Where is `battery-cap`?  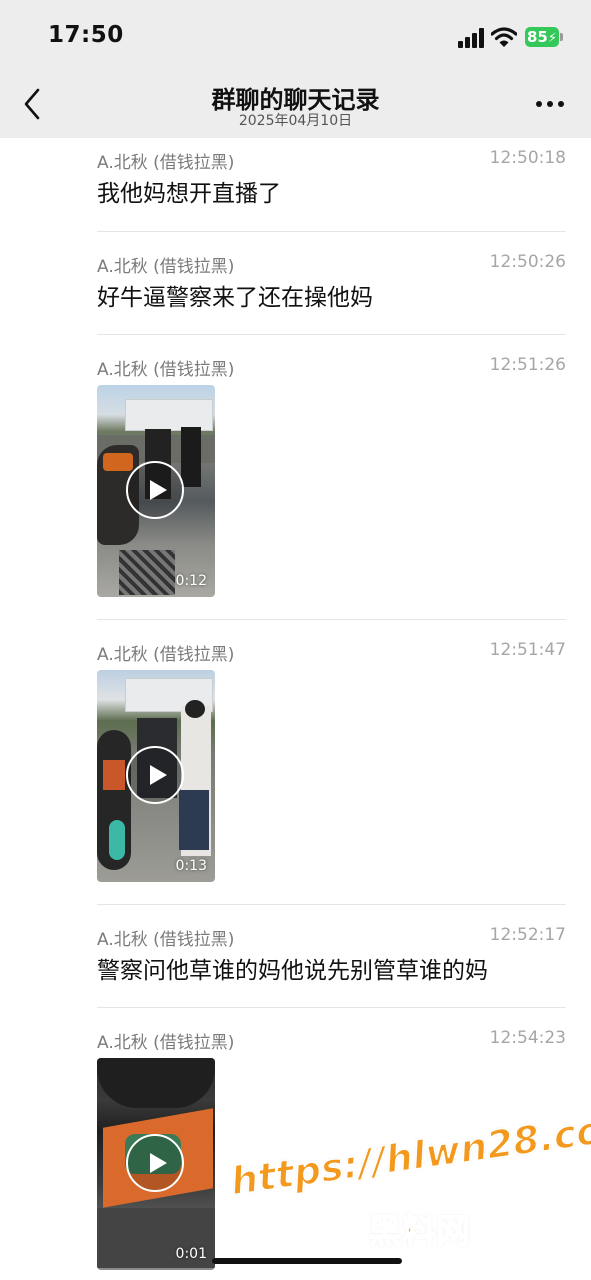
battery-cap is located at coordinates (561, 37).